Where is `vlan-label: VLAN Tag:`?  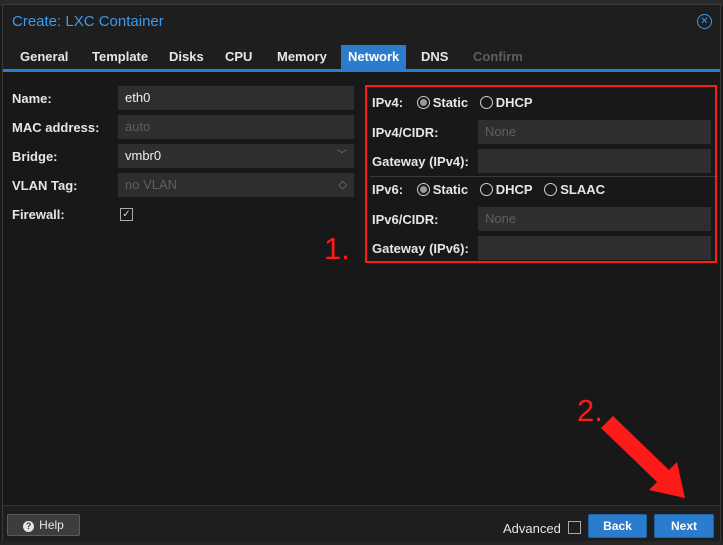
vlan-label: VLAN Tag: is located at coordinates (45, 185).